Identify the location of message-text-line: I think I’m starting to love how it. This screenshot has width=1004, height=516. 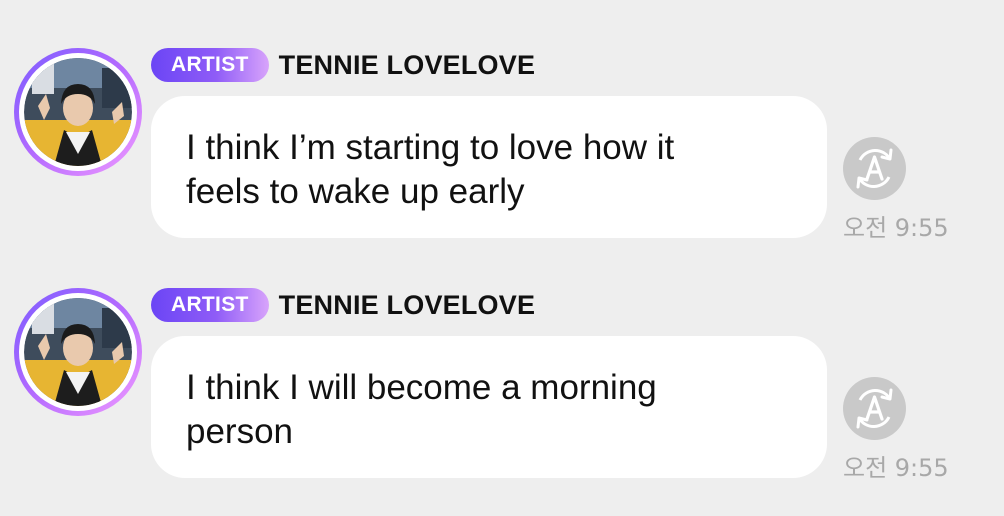
(430, 147).